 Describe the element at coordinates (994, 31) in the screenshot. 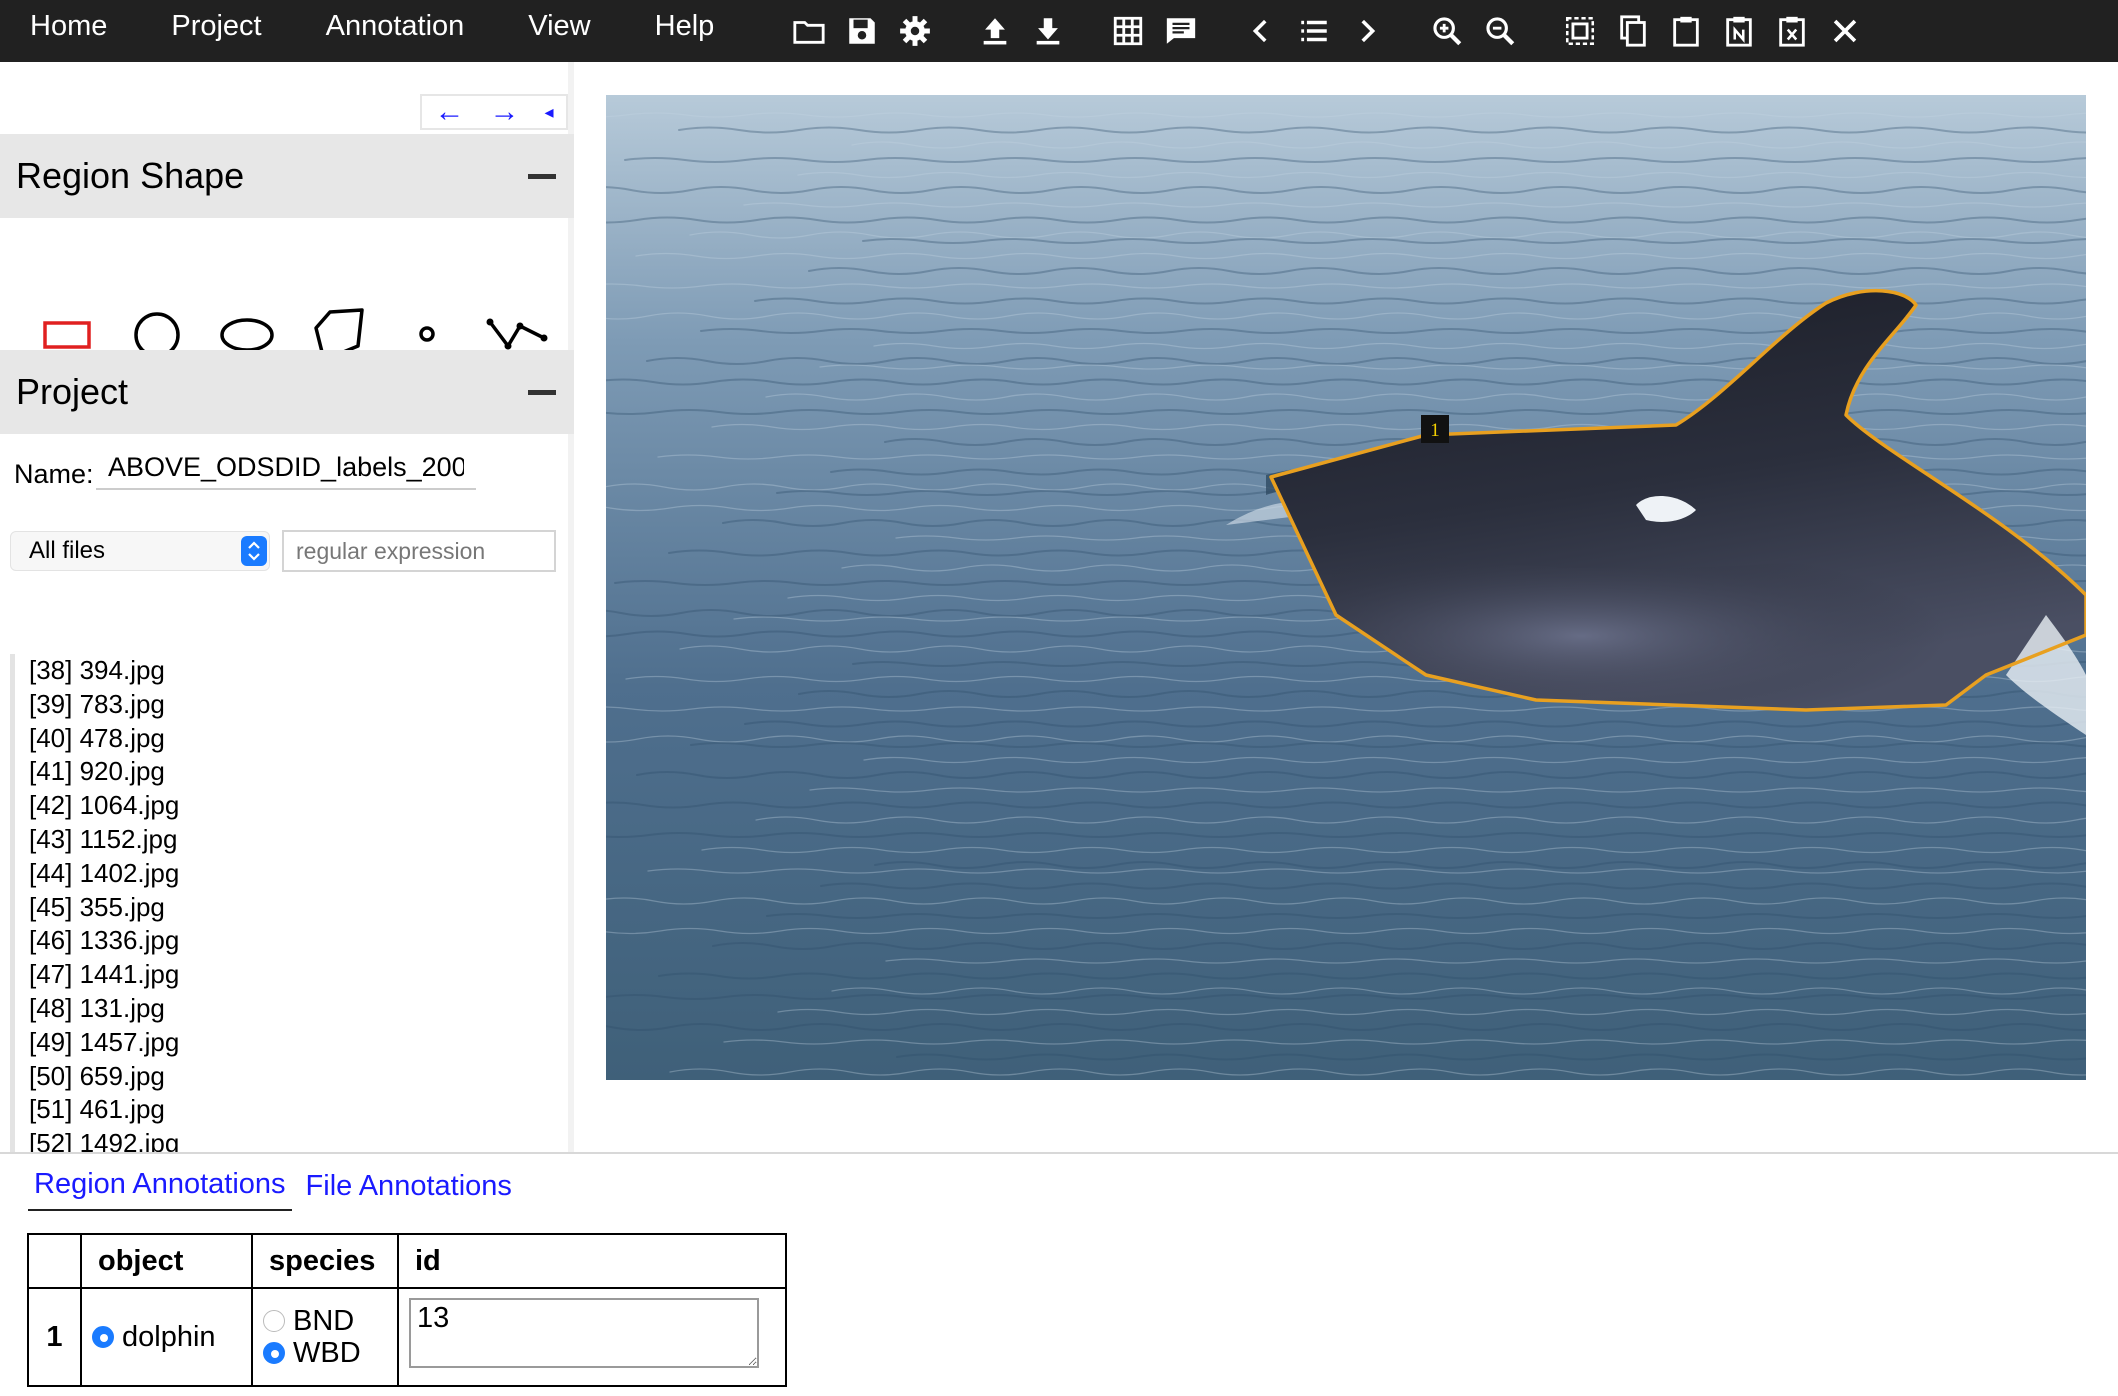

I see `upload-icon` at that location.